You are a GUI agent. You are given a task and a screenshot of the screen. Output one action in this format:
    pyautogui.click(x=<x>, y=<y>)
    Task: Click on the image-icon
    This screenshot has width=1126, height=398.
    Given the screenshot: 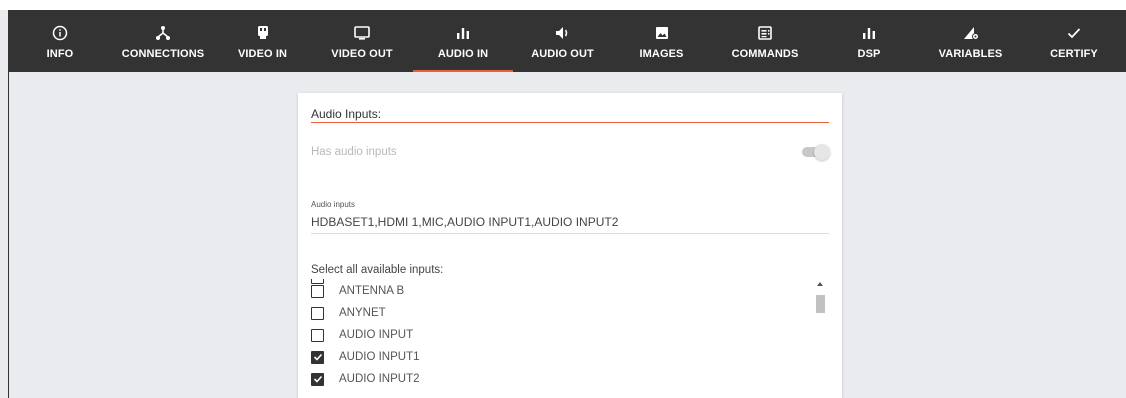 What is the action you would take?
    pyautogui.click(x=662, y=33)
    